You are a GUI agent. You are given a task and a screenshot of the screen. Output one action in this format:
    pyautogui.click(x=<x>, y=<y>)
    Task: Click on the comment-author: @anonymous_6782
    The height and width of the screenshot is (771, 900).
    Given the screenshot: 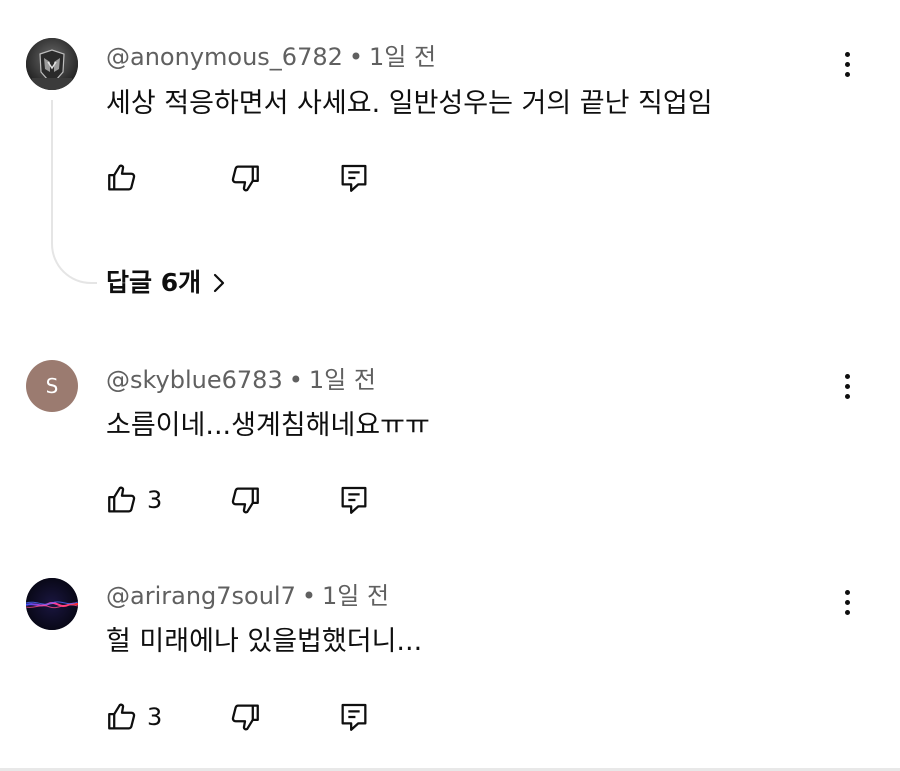 What is the action you would take?
    pyautogui.click(x=224, y=57)
    